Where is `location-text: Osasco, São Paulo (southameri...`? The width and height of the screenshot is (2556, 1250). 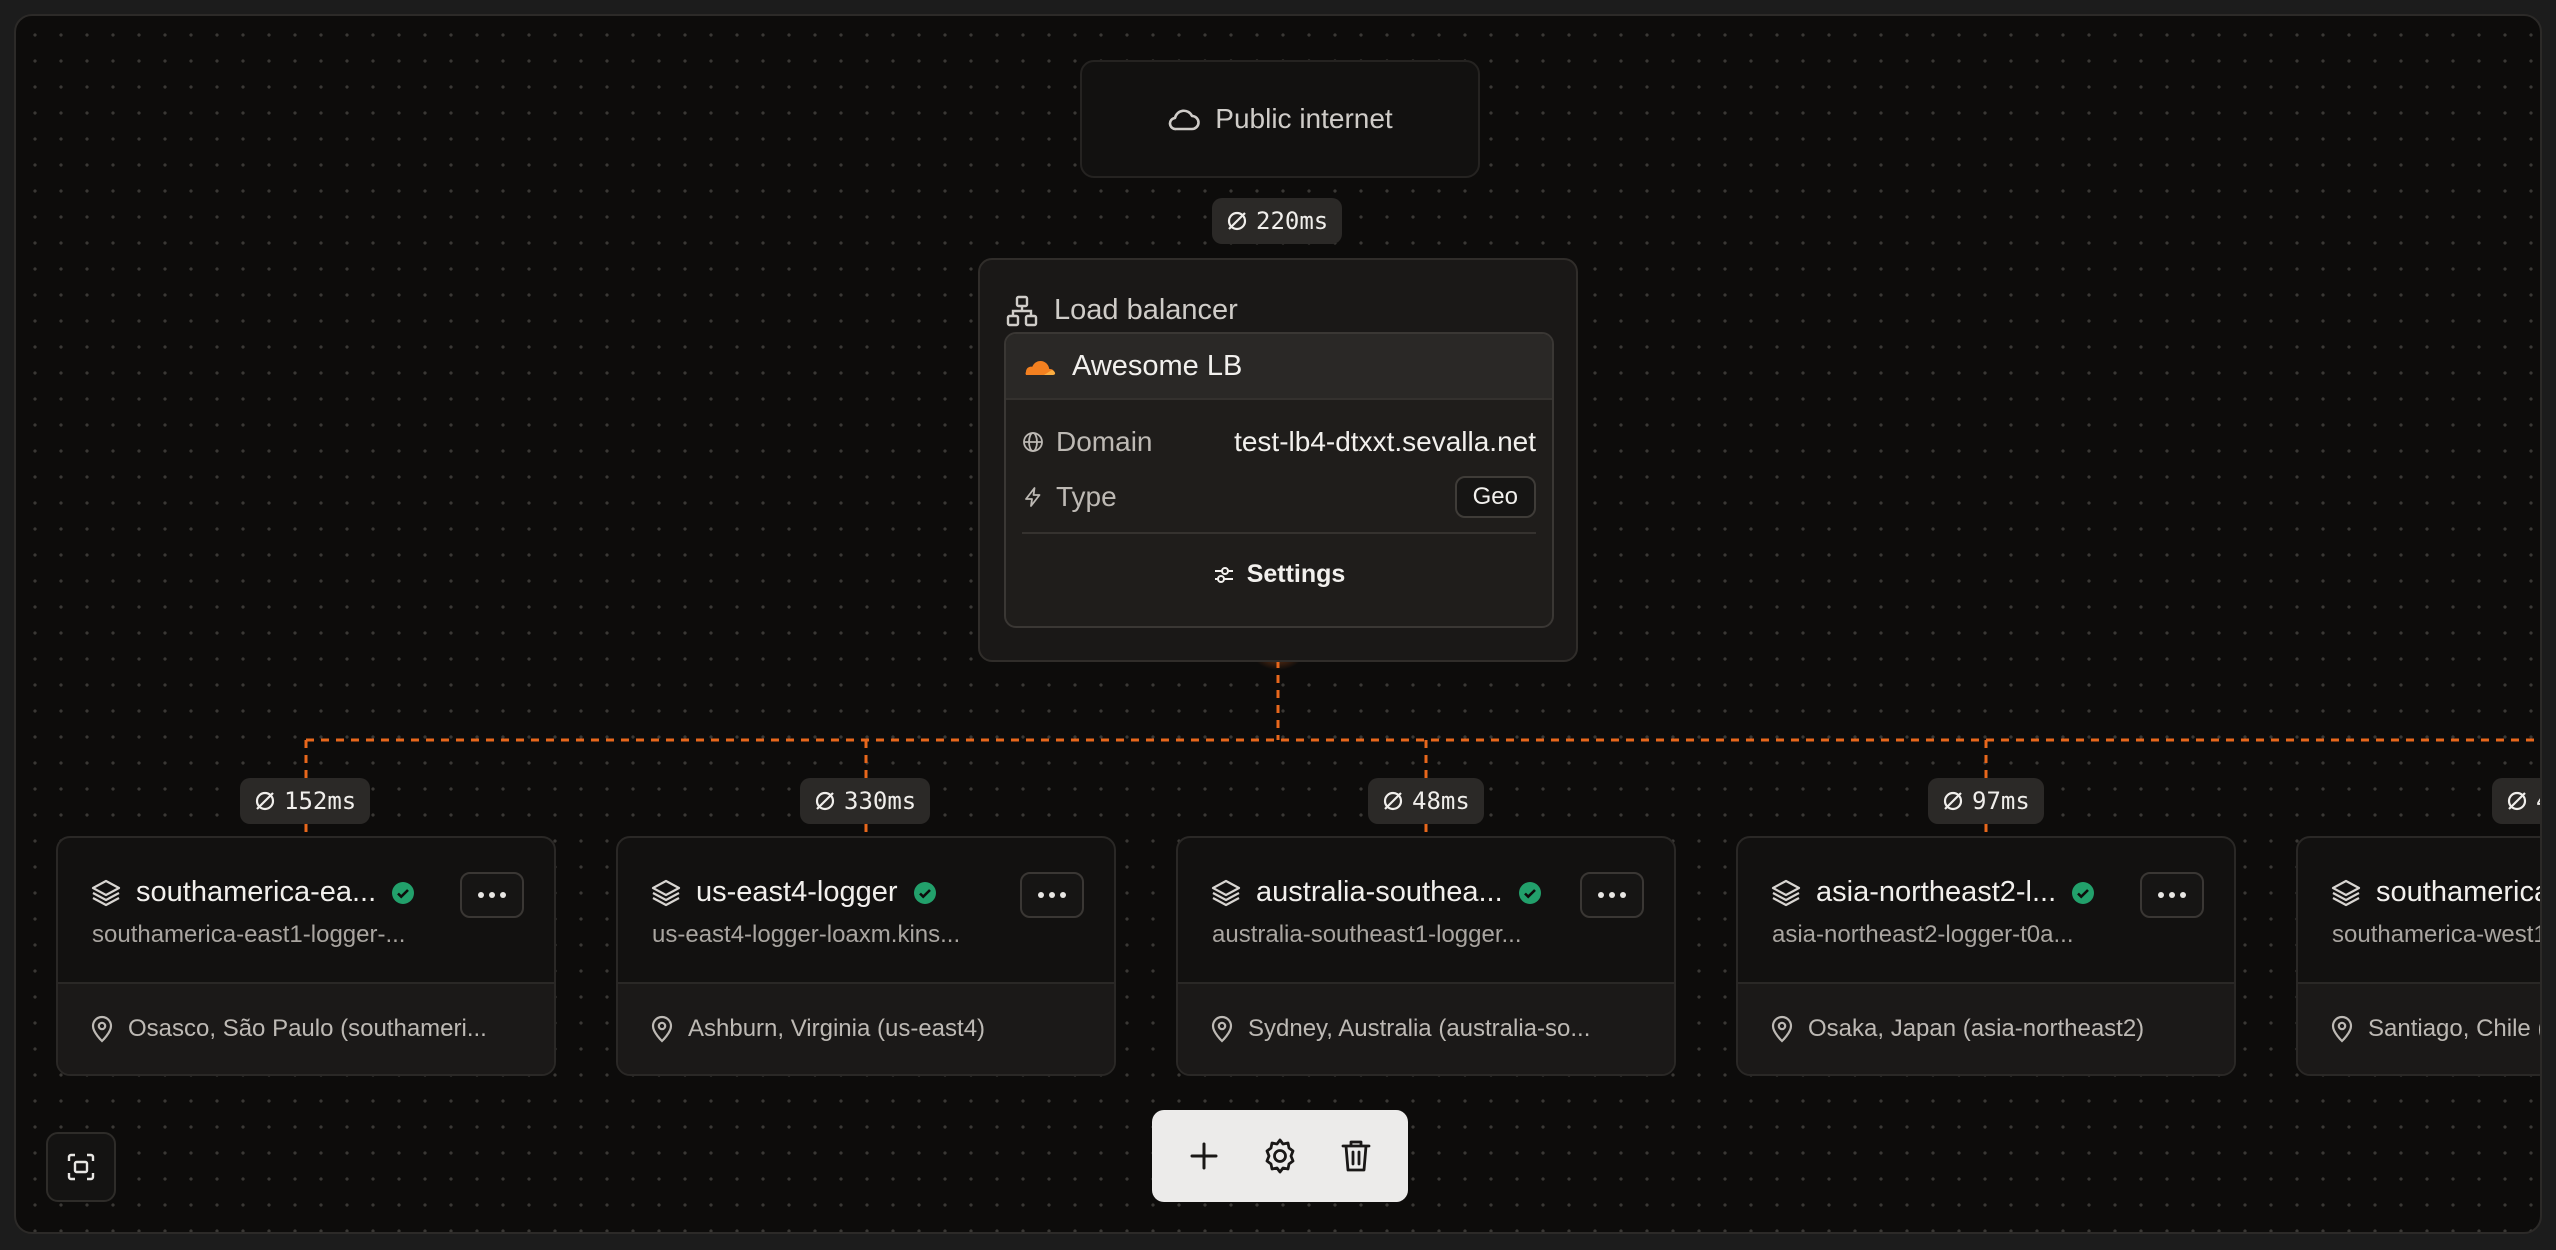
location-text: Osasco, São Paulo (southameri... is located at coordinates (307, 1028).